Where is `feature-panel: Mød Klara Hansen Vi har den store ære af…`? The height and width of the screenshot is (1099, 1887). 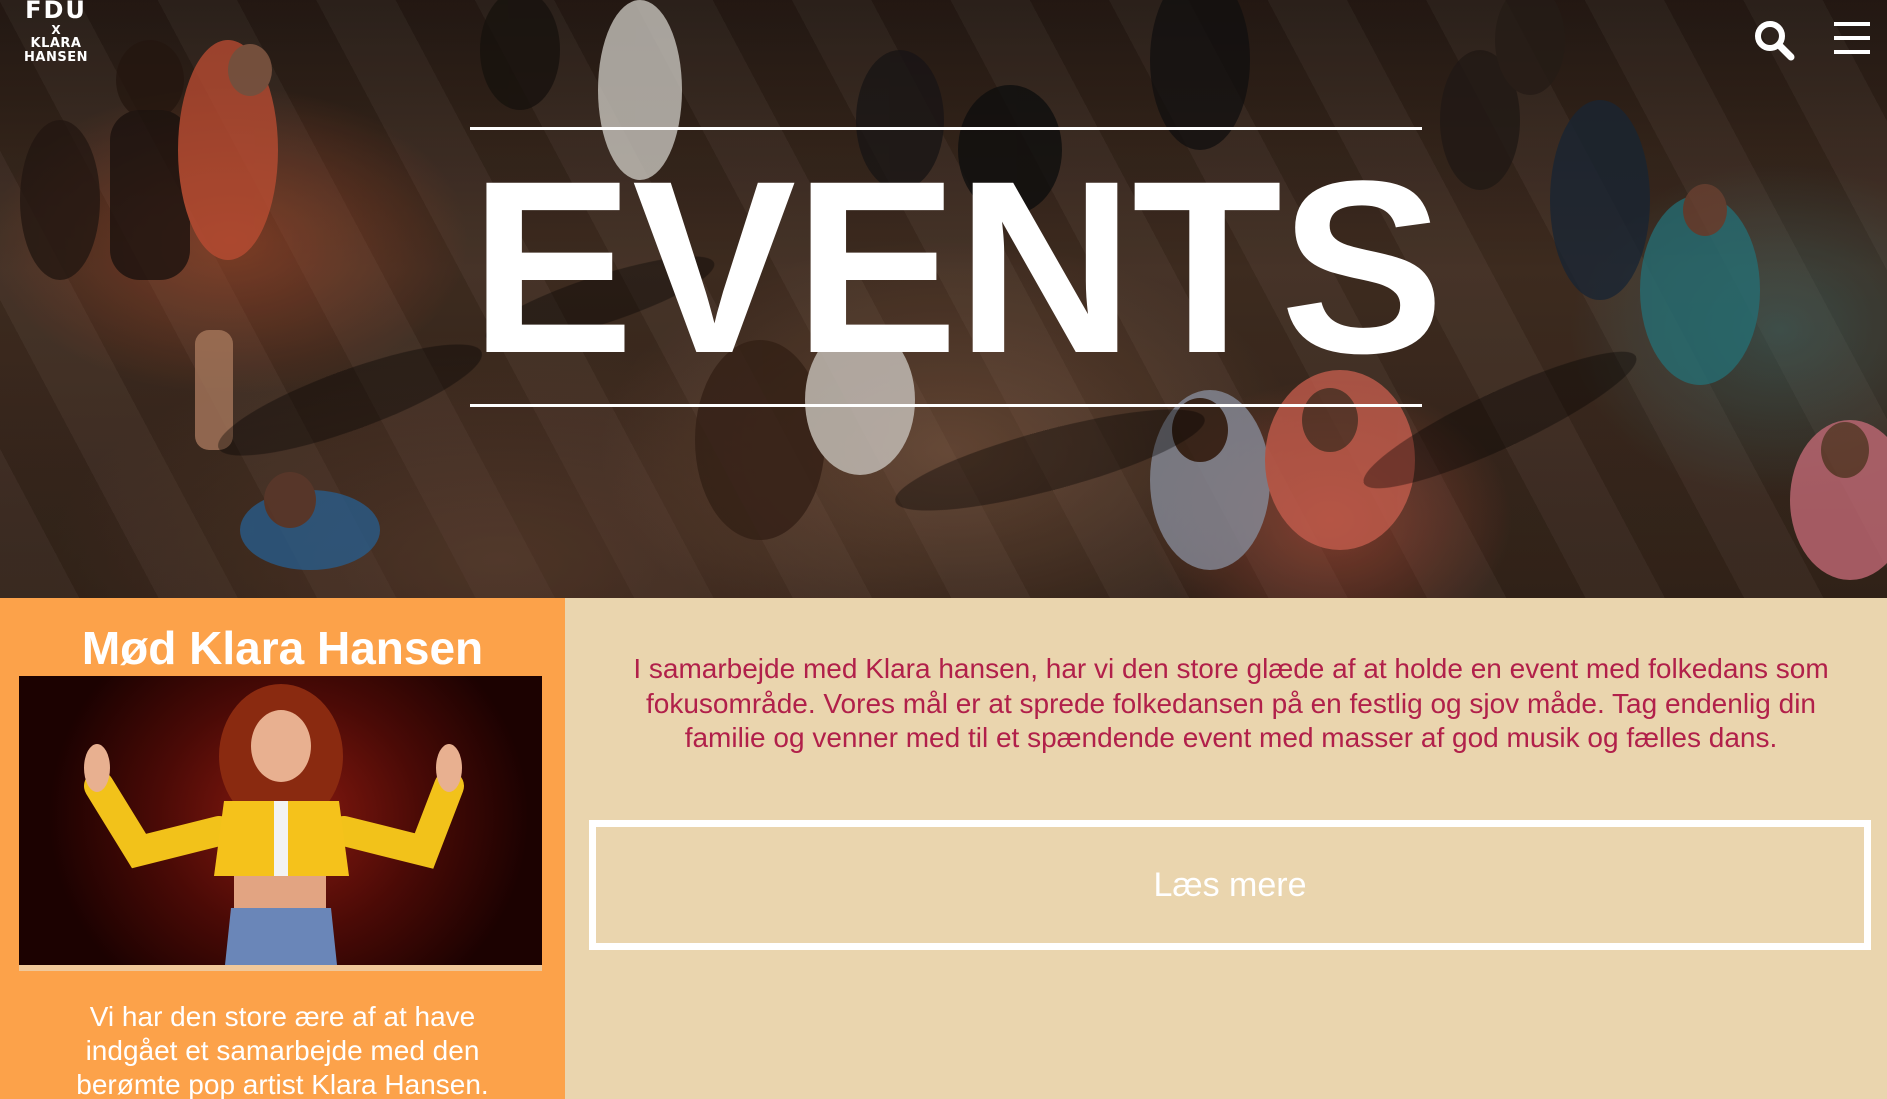
feature-panel: Mød Klara Hansen Vi har den store ære af… is located at coordinates (282, 848).